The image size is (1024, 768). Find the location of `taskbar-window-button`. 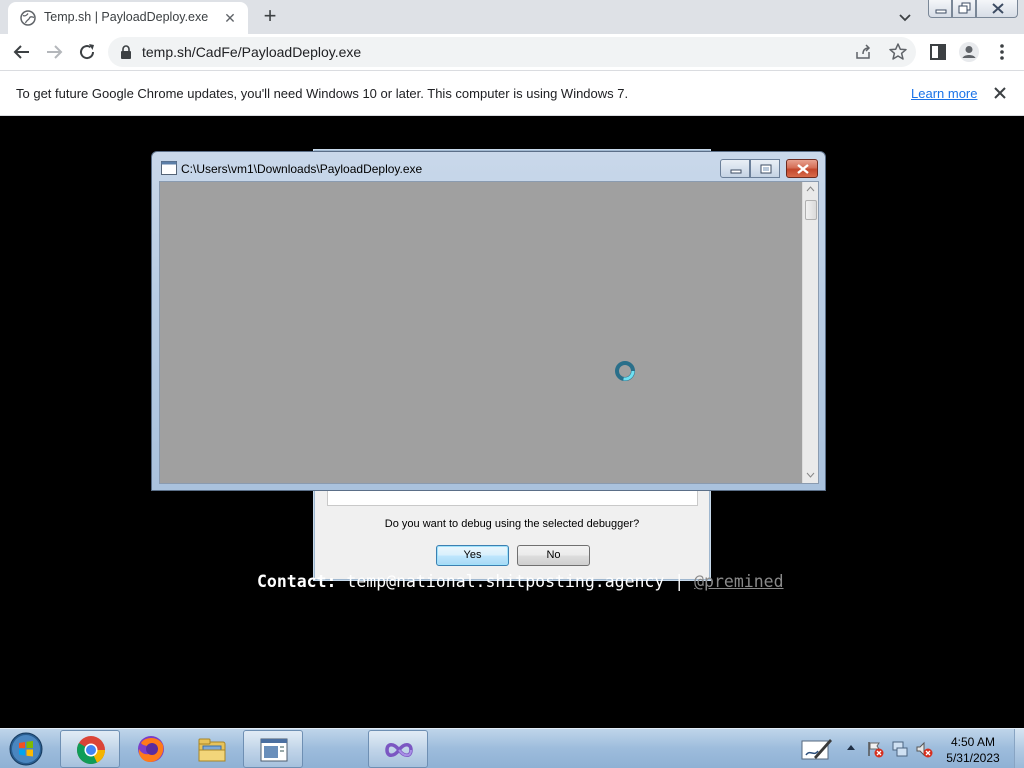

taskbar-window-button is located at coordinates (273, 749).